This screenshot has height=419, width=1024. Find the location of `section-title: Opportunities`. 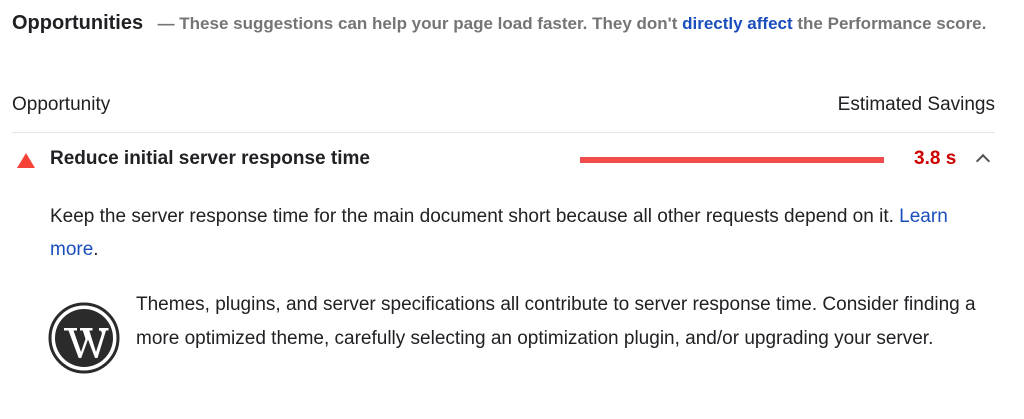

section-title: Opportunities is located at coordinates (78, 23).